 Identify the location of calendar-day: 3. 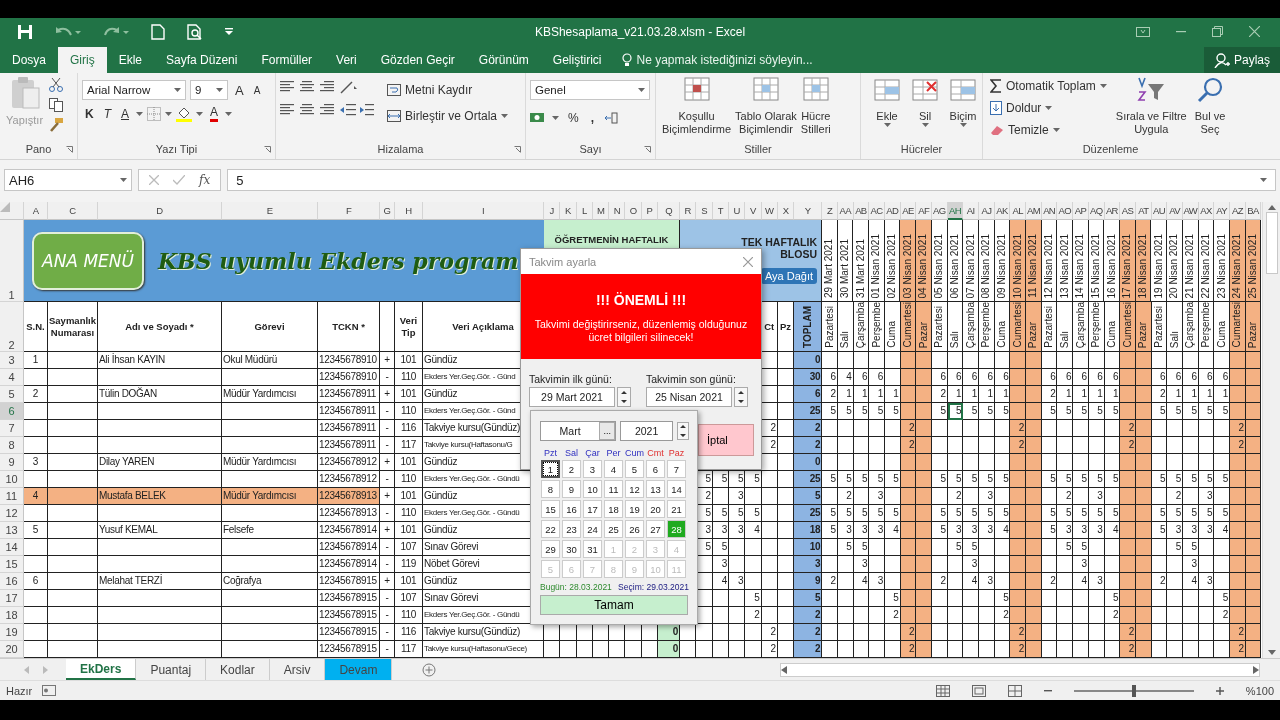
(592, 469).